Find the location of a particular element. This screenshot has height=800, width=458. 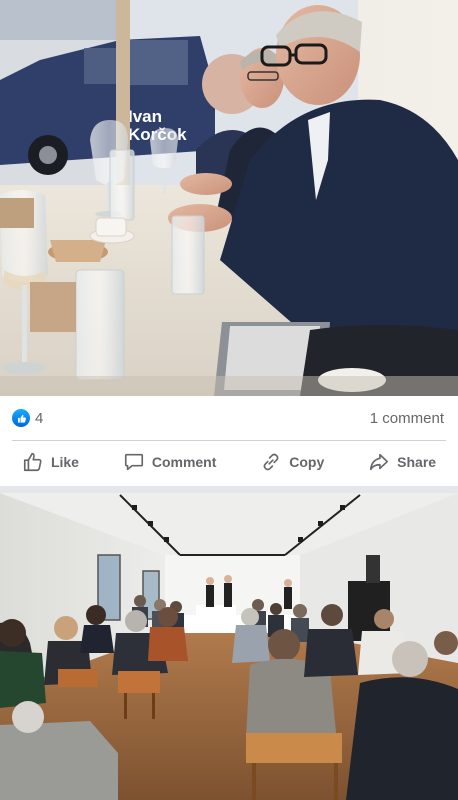

post-actions: Like Comment Copy Share is located at coordinates (229, 462).